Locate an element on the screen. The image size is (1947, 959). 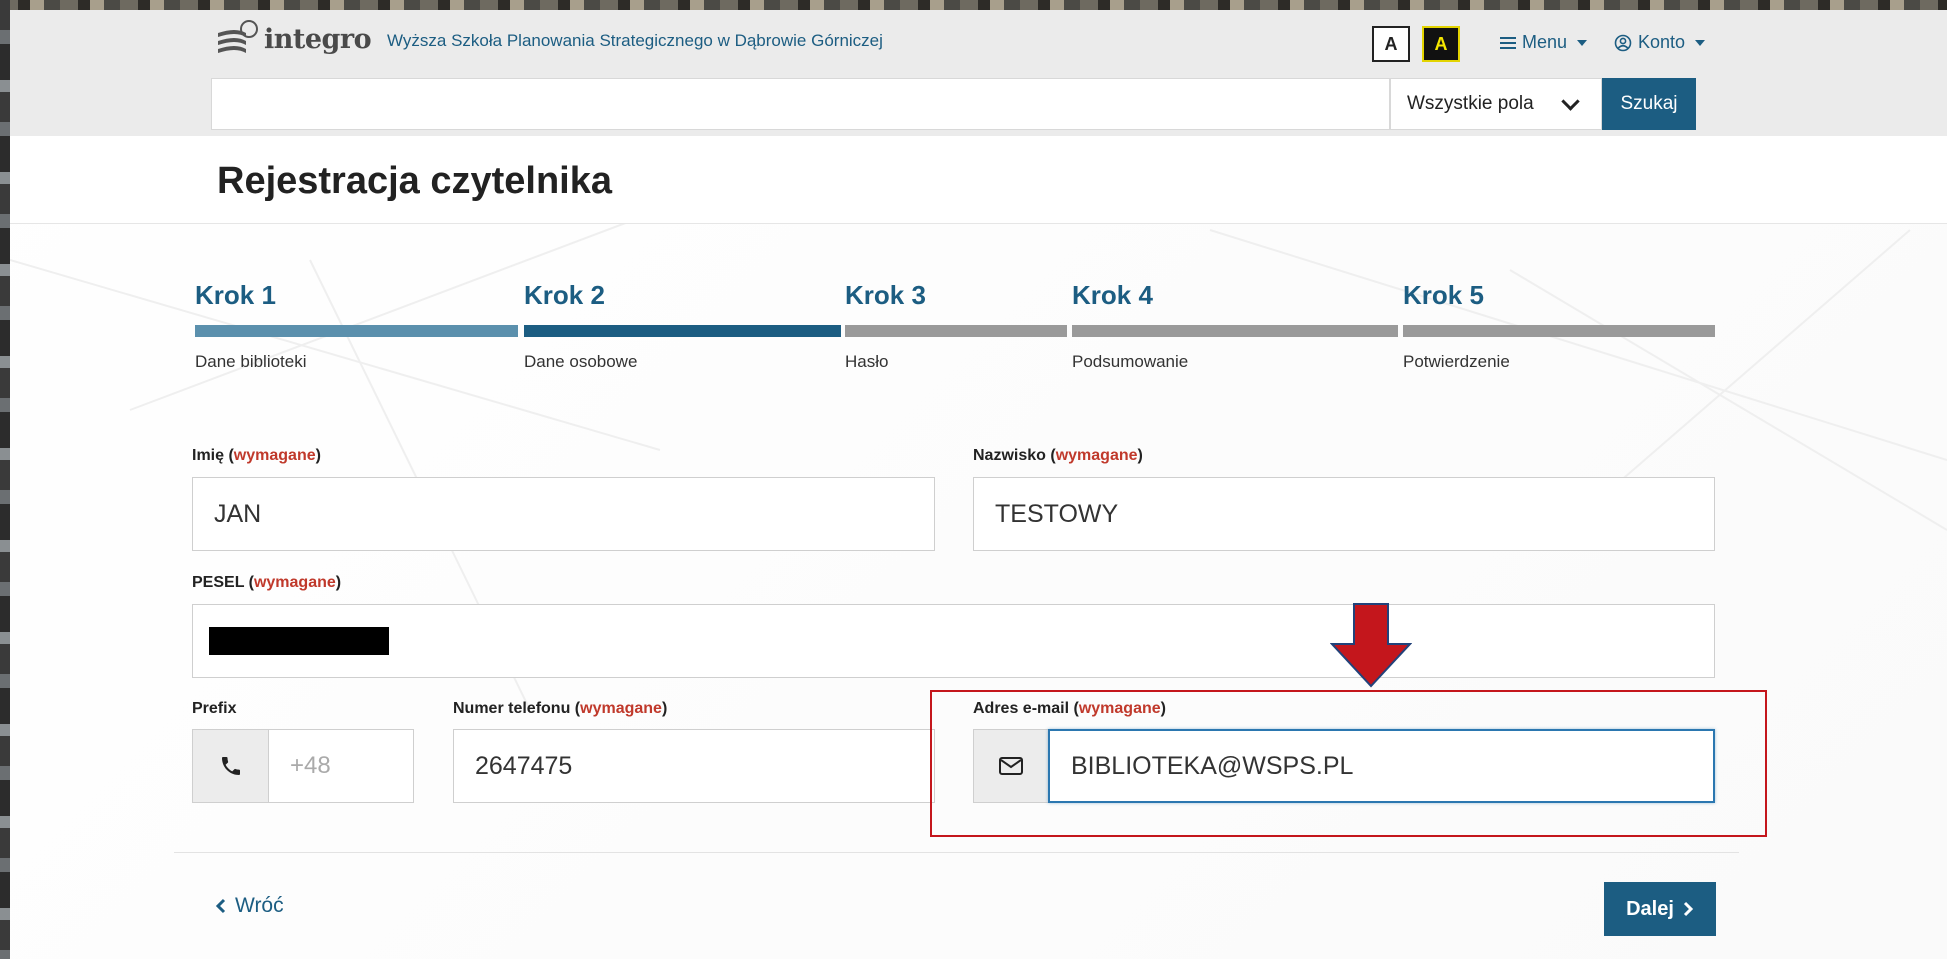
search-button: Szukaj is located at coordinates (1649, 104).